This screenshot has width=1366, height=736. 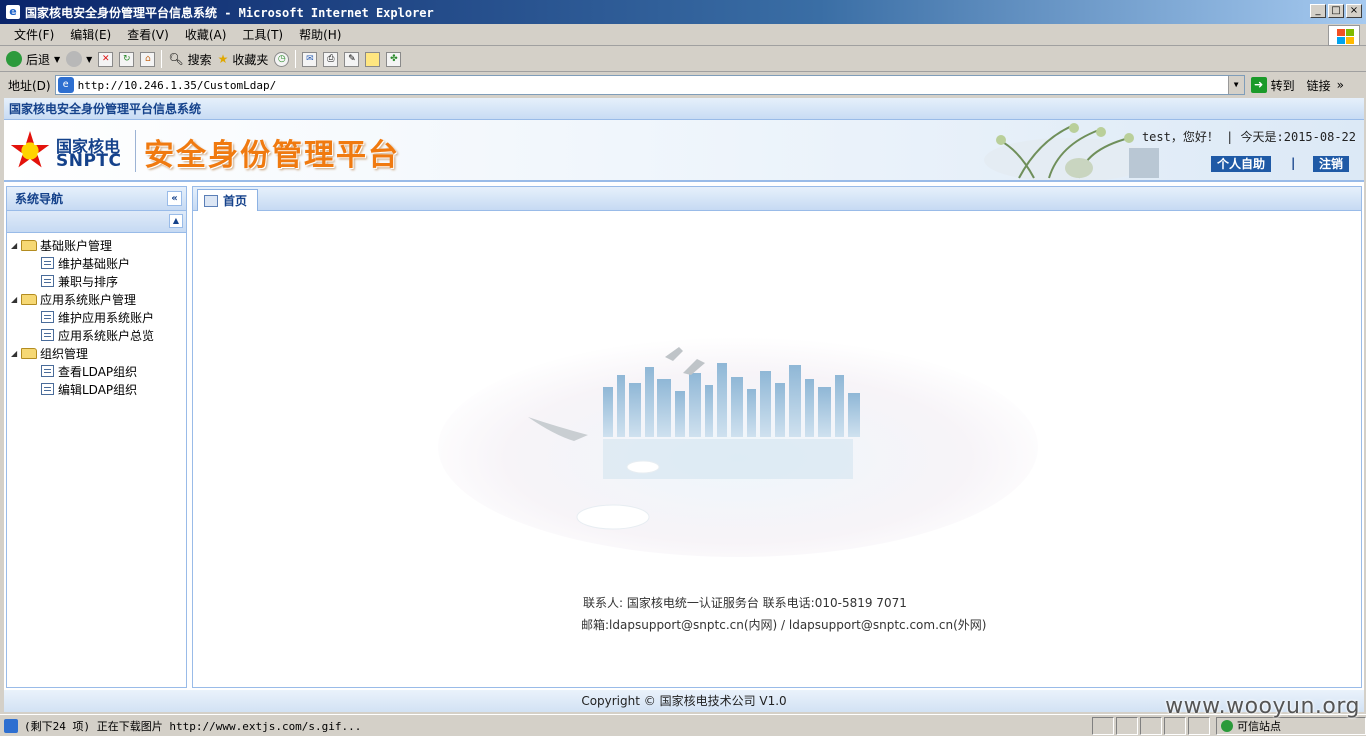 I want to click on tree-item-parttime-sorting: 兼职与排序, so click(x=98, y=281).